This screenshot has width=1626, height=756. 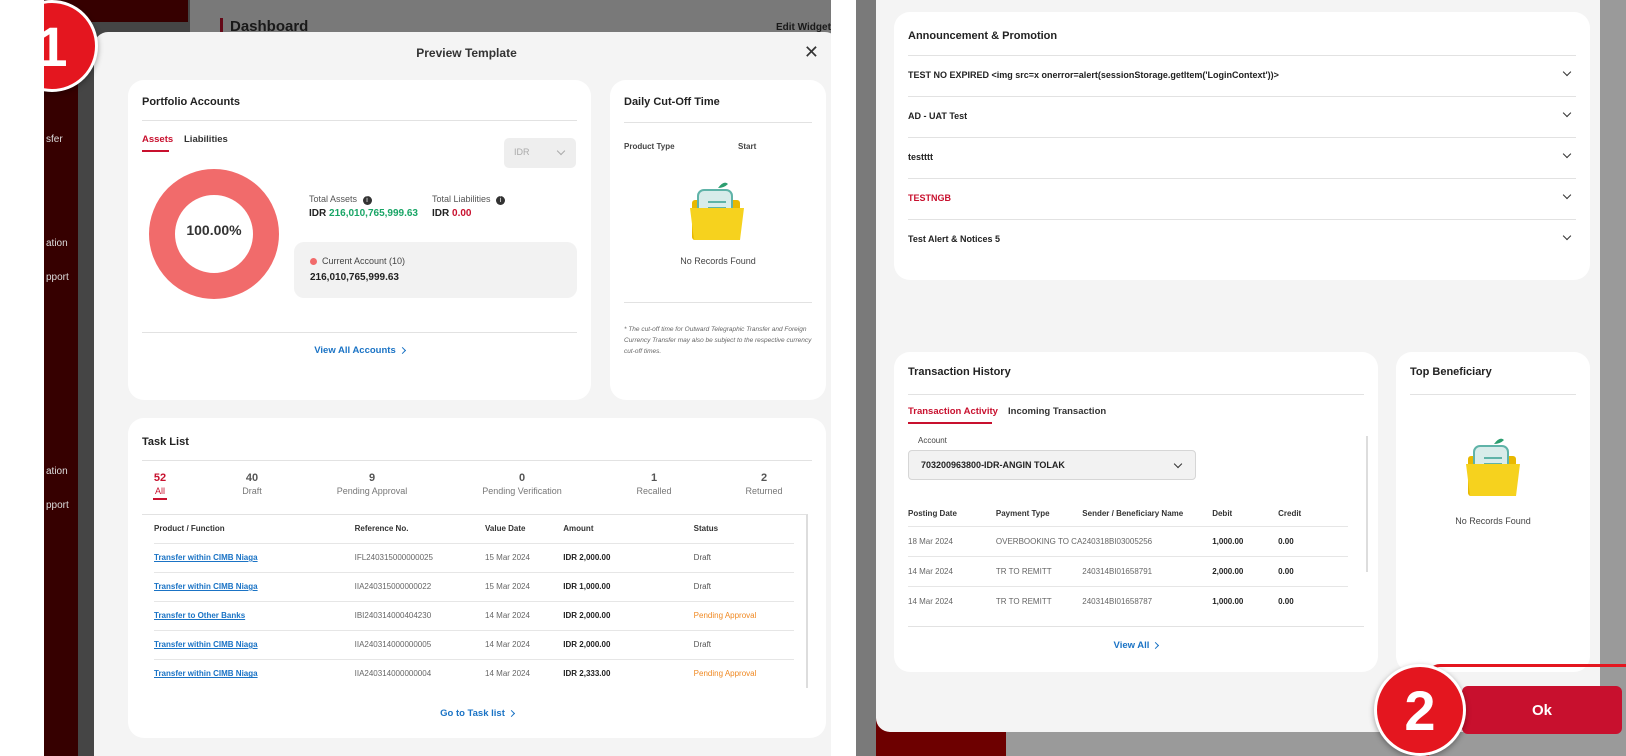 What do you see at coordinates (461, 199) in the screenshot?
I see `total-liabilities-label: Total Liabilities` at bounding box center [461, 199].